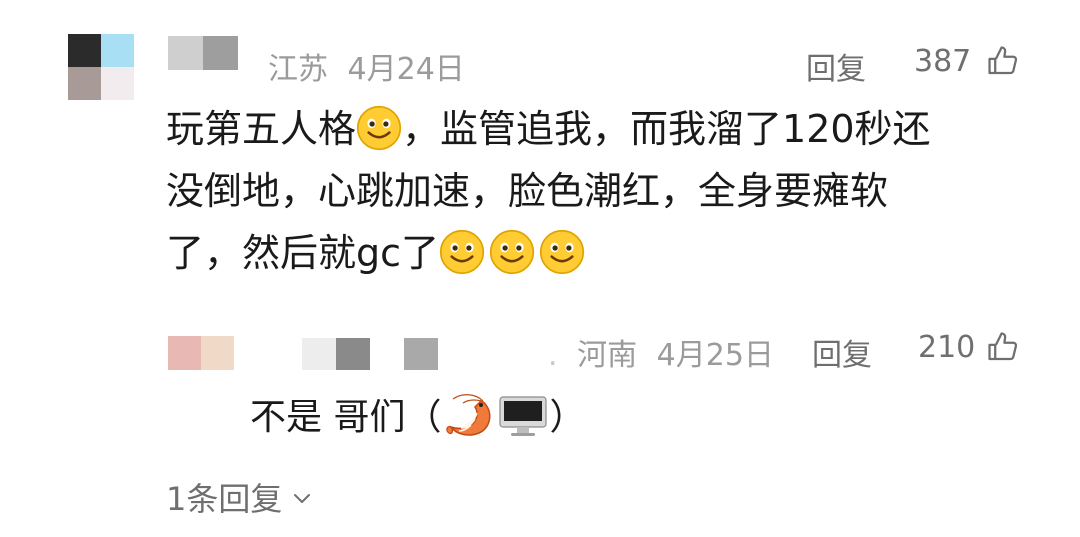 This screenshot has width=1080, height=537. Describe the element at coordinates (101, 67) in the screenshot. I see `comment-avatar` at that location.